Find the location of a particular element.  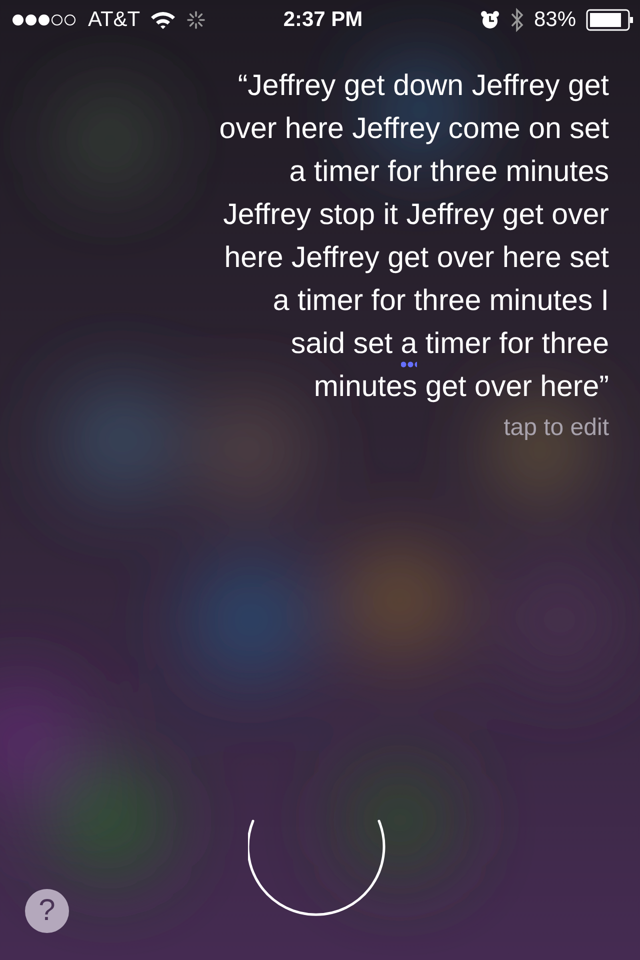

wifi-icon is located at coordinates (163, 20).